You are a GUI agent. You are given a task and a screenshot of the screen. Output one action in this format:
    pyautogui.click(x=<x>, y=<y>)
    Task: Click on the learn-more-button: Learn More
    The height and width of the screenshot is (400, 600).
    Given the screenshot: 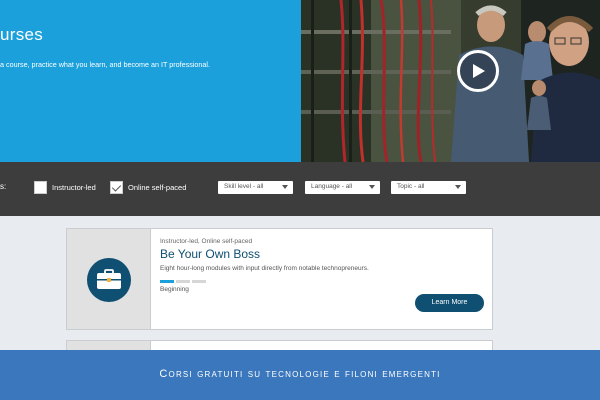 What is the action you would take?
    pyautogui.click(x=449, y=303)
    